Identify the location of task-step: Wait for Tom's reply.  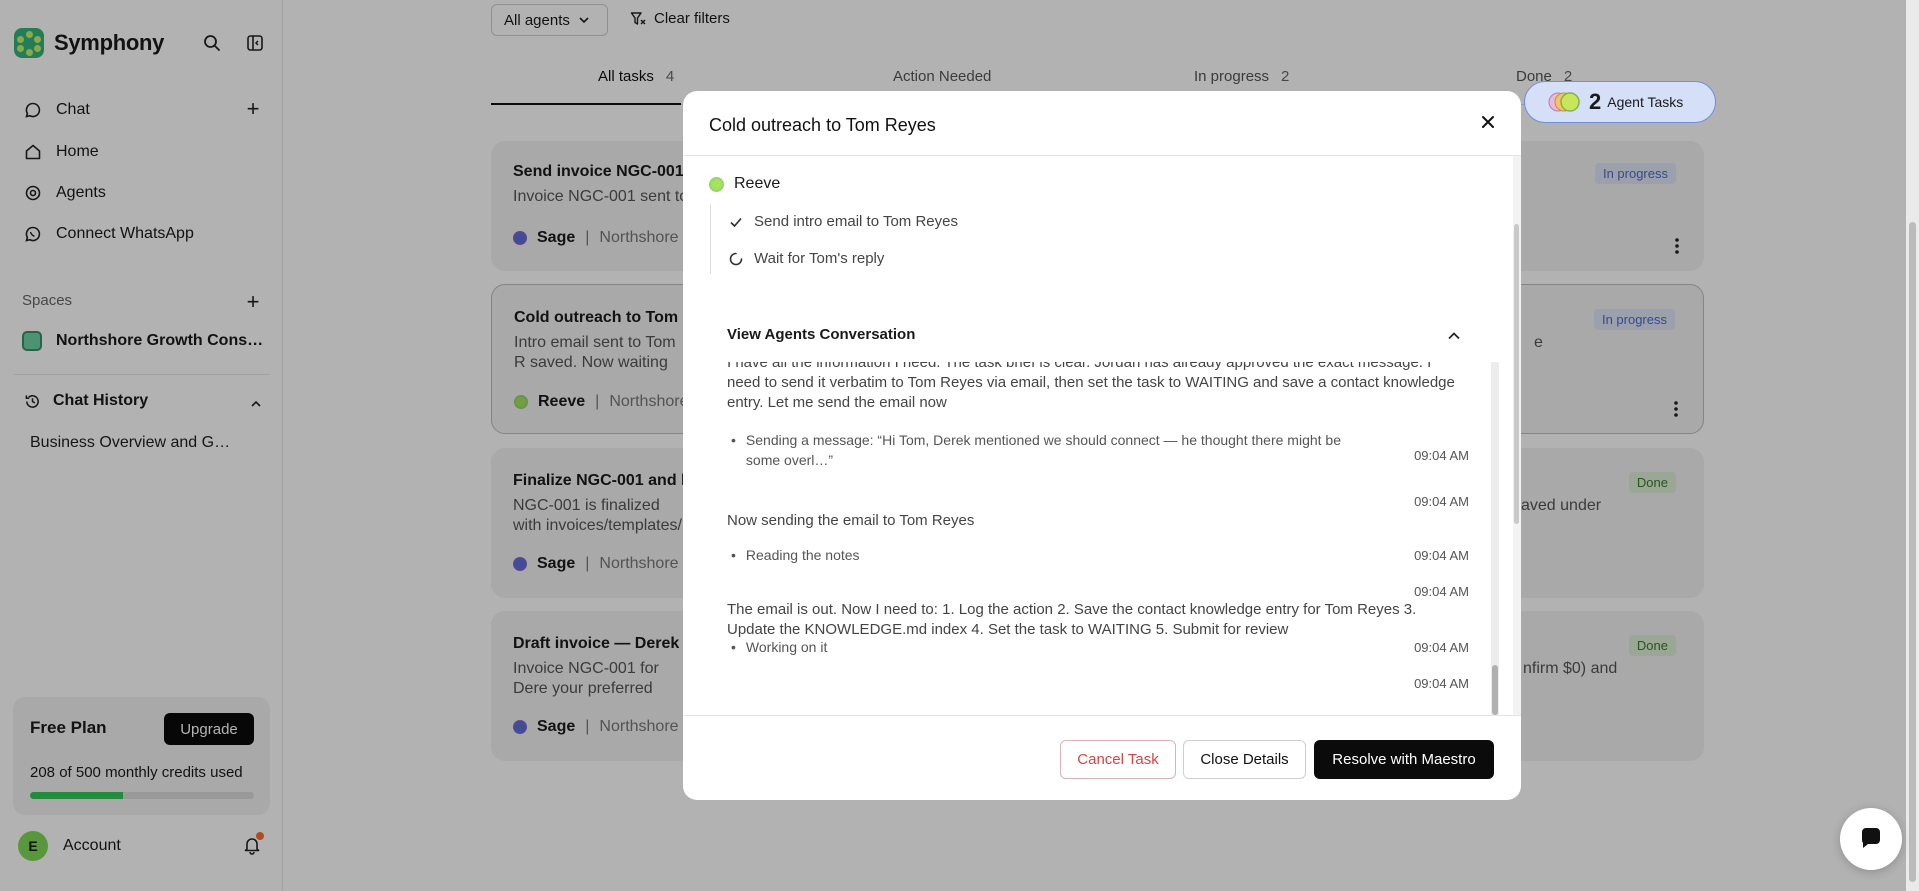
(806, 258).